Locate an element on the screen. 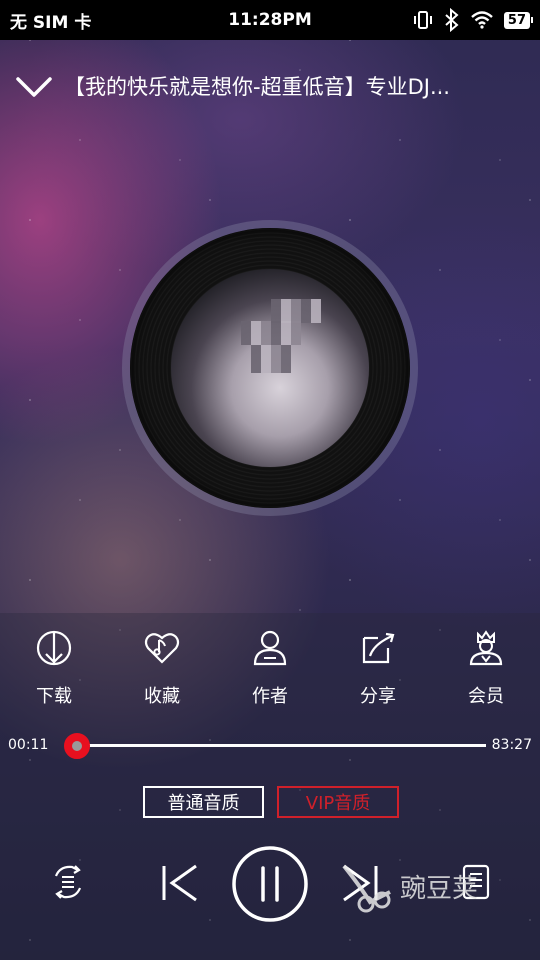 The width and height of the screenshot is (540, 960). vip-icon is located at coordinates (486, 648).